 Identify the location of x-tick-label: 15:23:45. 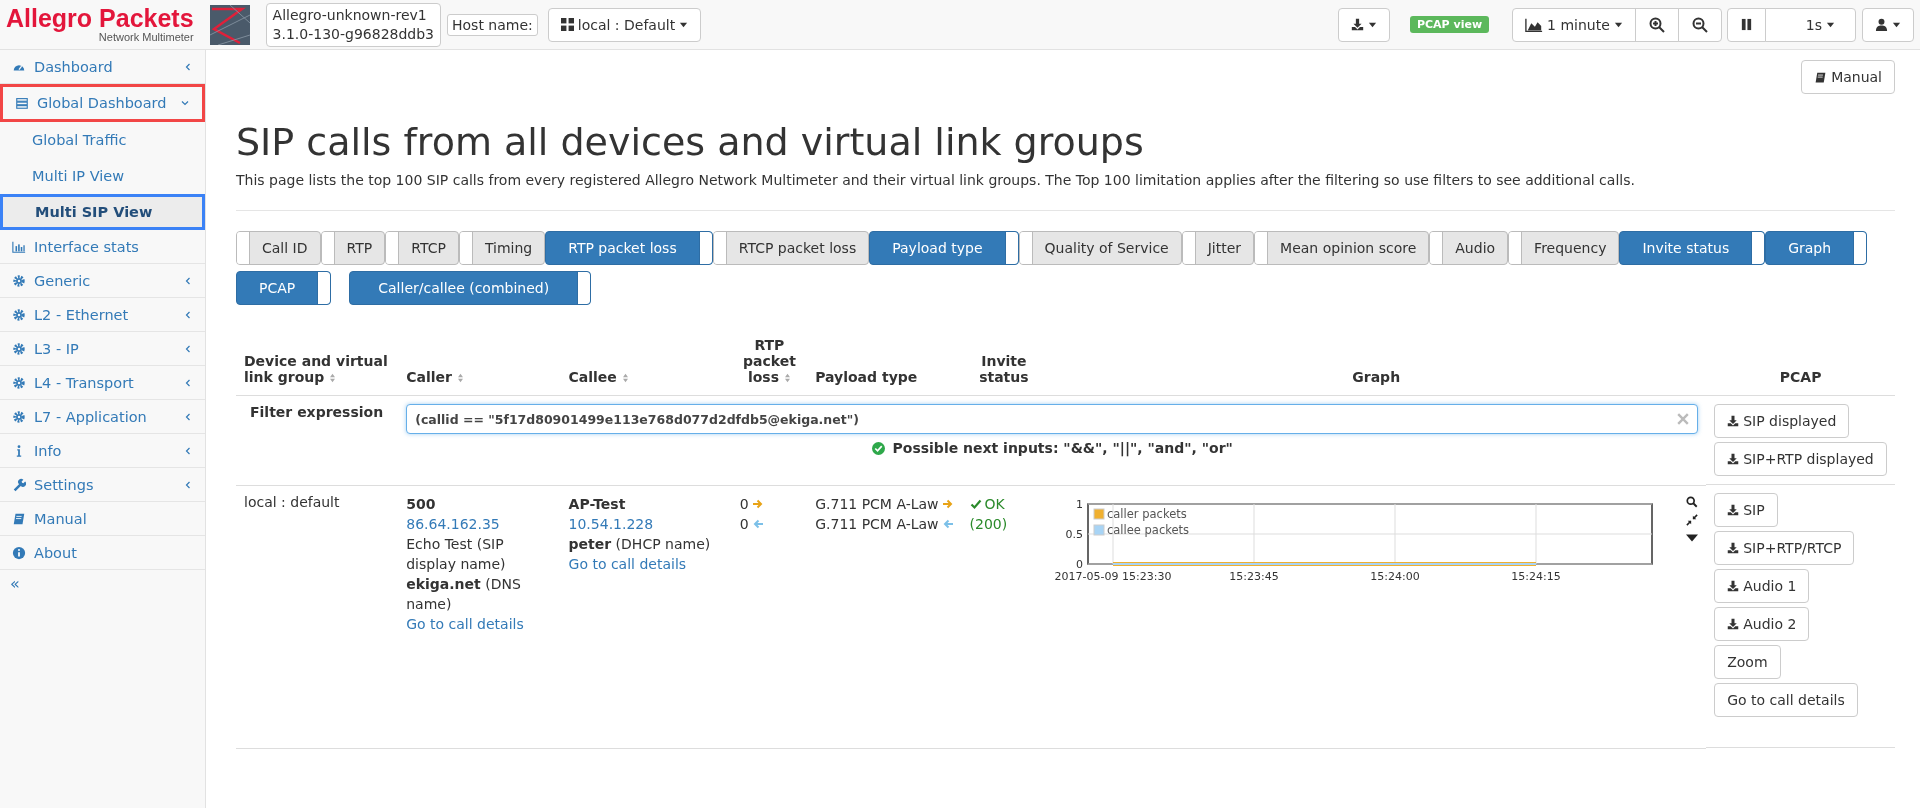
(1254, 576).